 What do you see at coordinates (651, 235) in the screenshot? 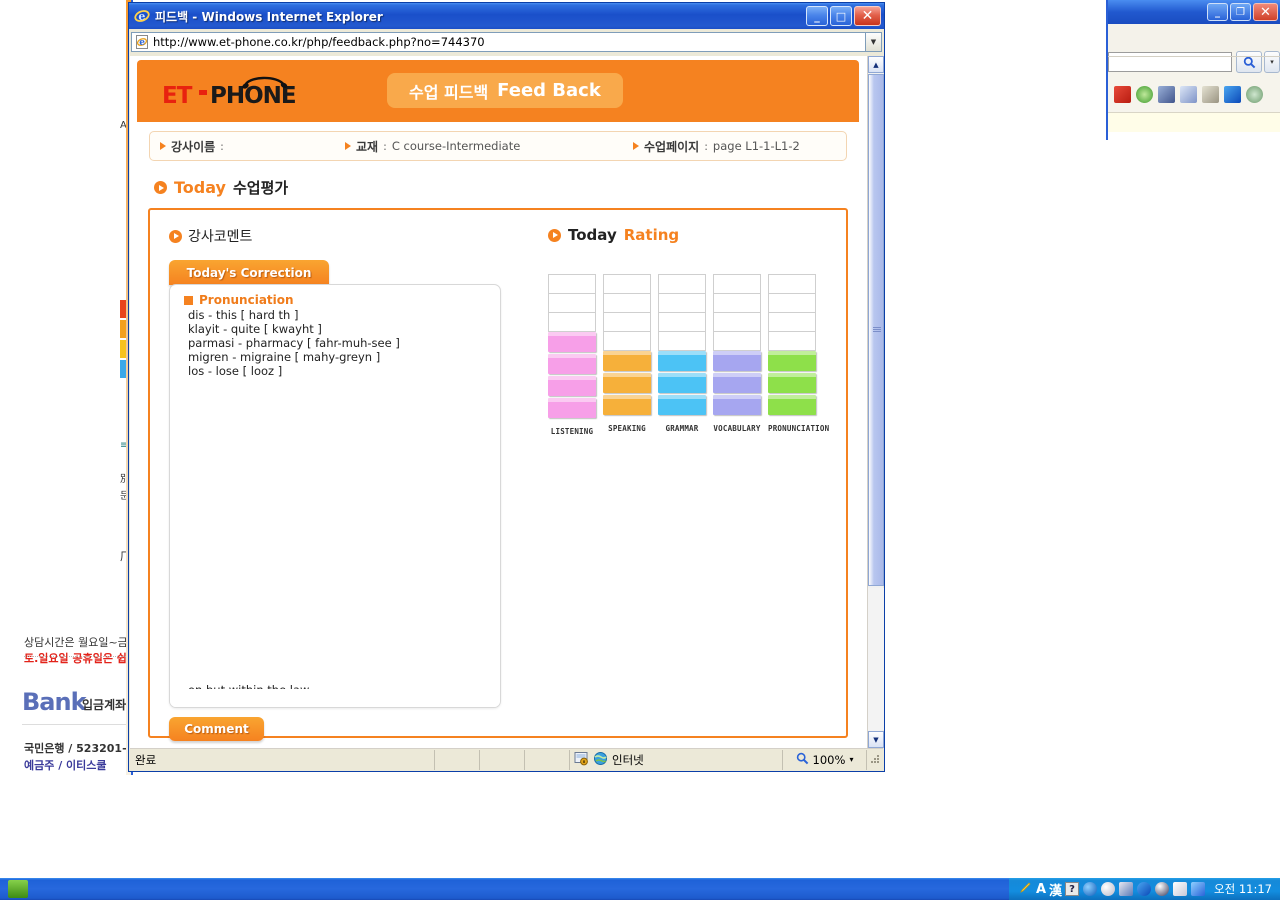
I see `rating-heading-rating: Rating` at bounding box center [651, 235].